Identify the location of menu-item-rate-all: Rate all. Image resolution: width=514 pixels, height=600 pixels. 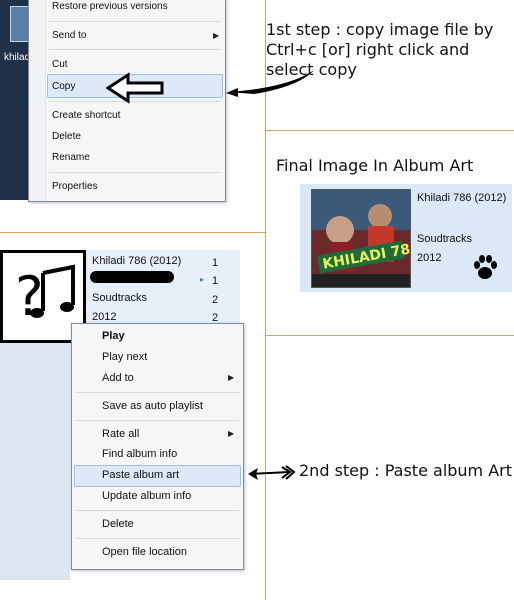
(120, 434).